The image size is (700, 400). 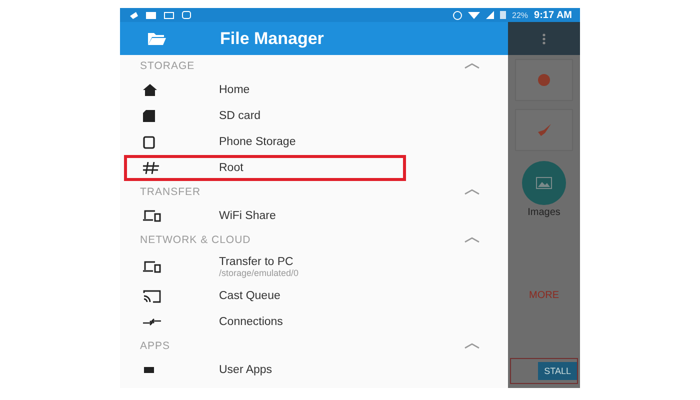 I want to click on wifi-icon, so click(x=474, y=15).